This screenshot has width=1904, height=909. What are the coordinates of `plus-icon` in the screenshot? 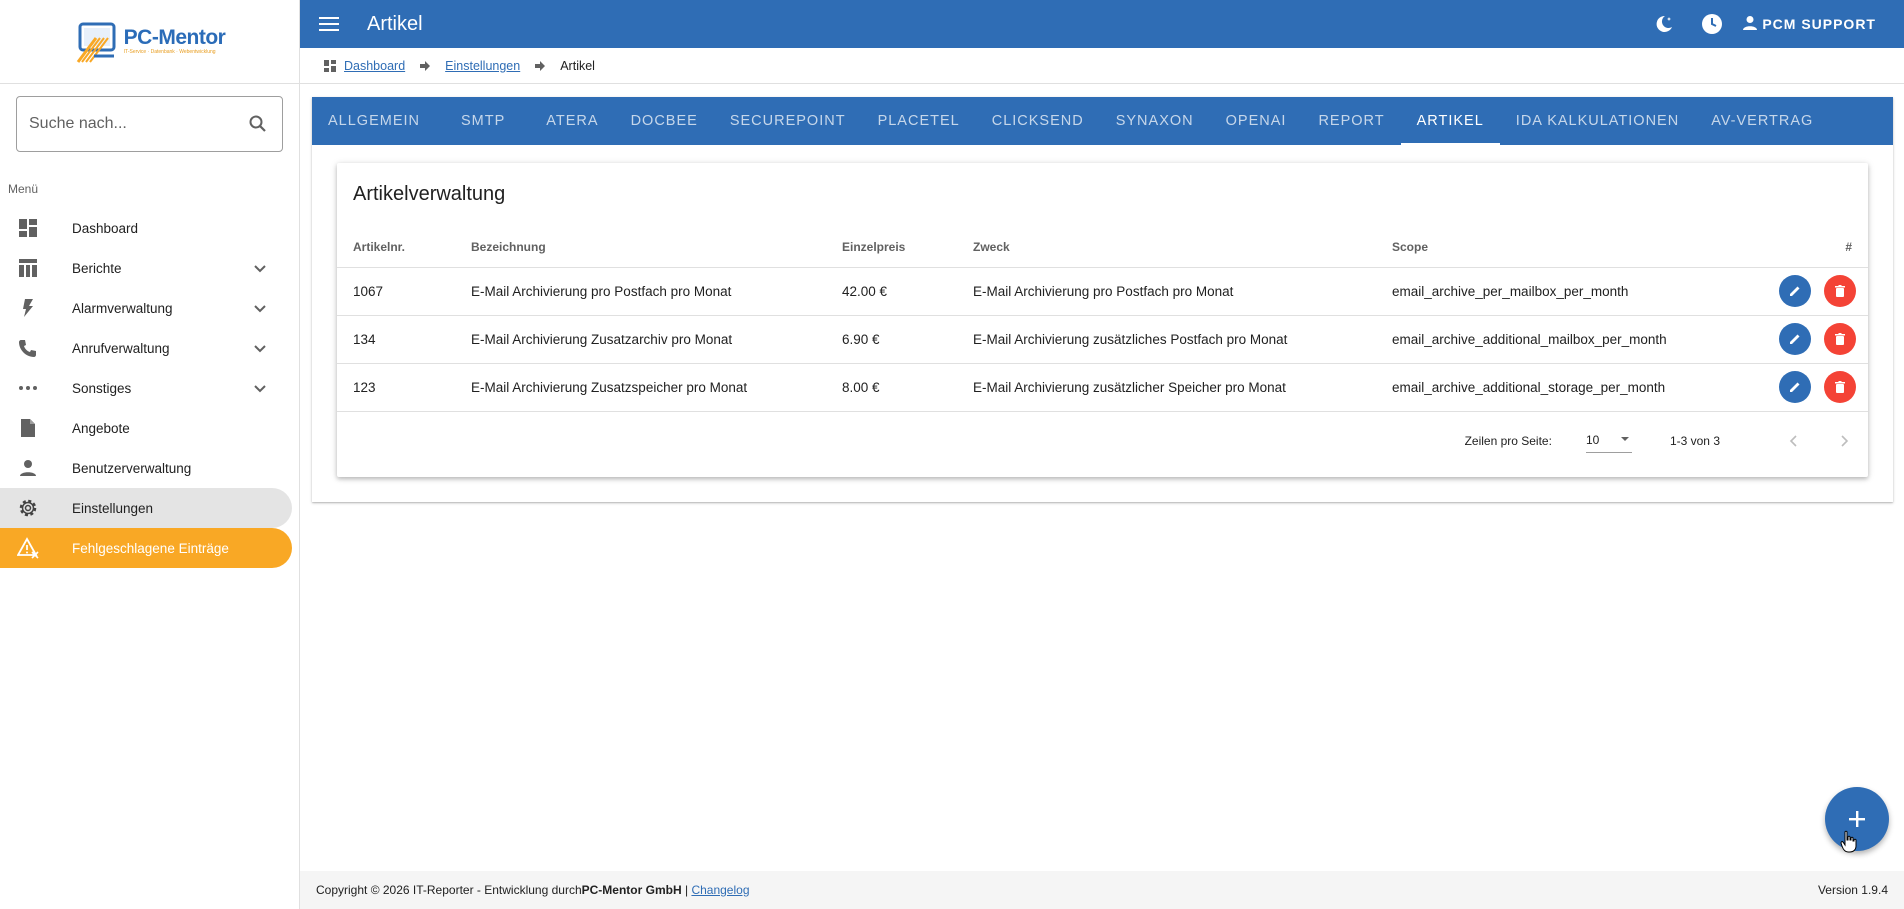 It's located at (1857, 819).